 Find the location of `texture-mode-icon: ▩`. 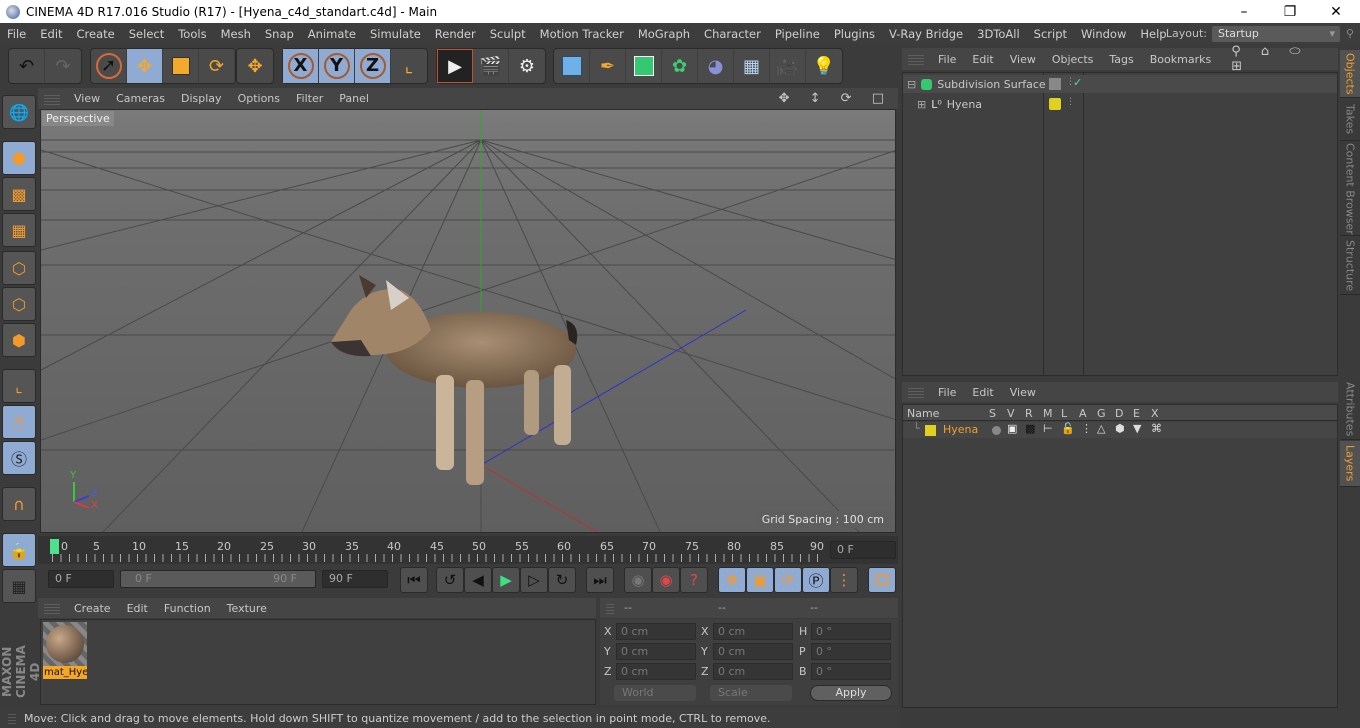

texture-mode-icon: ▩ is located at coordinates (19, 194).